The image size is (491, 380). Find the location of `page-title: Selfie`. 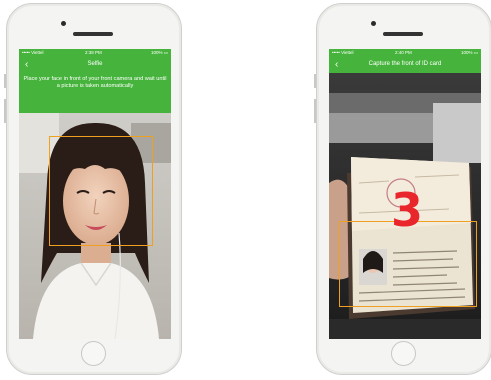

page-title: Selfie is located at coordinates (95, 64).